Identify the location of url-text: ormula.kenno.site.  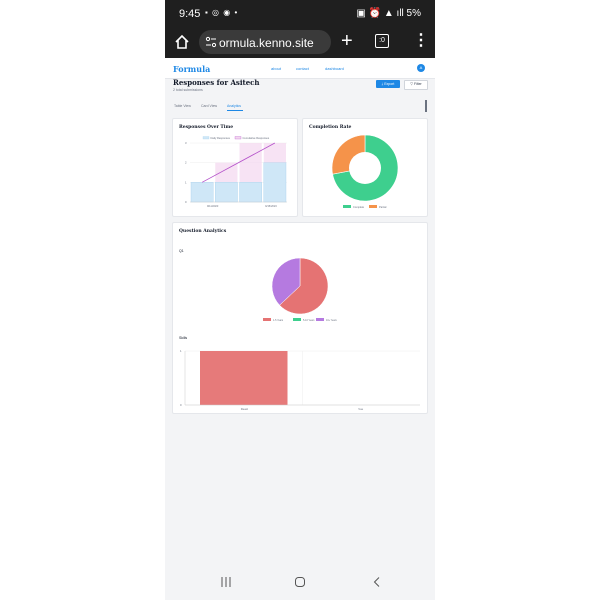
(266, 43).